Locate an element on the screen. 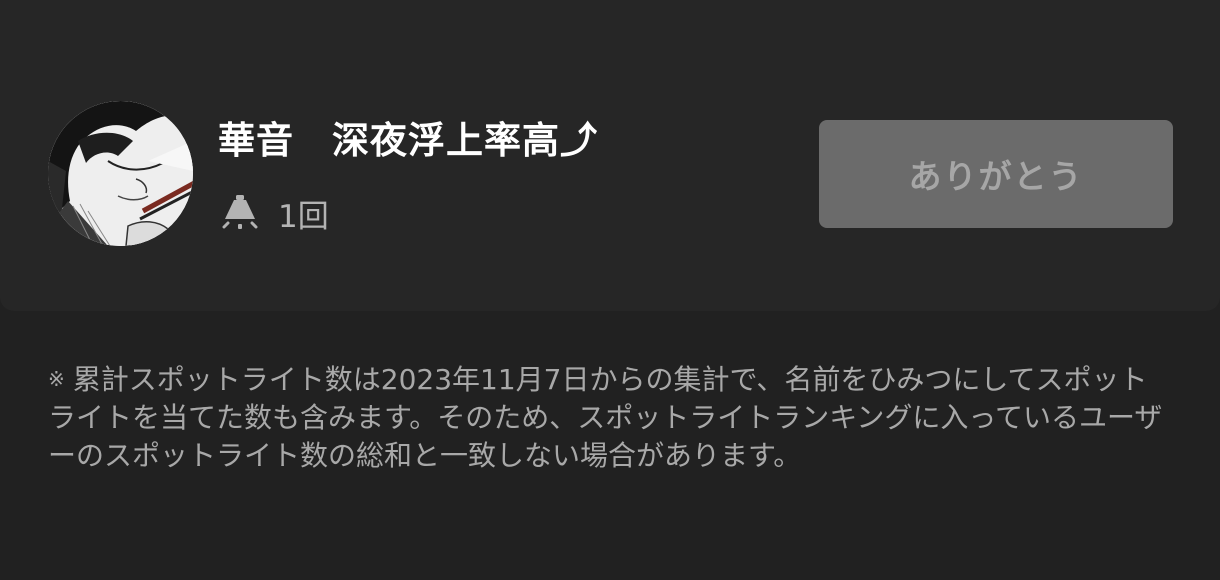  note-mark: ※ is located at coordinates (56, 379).